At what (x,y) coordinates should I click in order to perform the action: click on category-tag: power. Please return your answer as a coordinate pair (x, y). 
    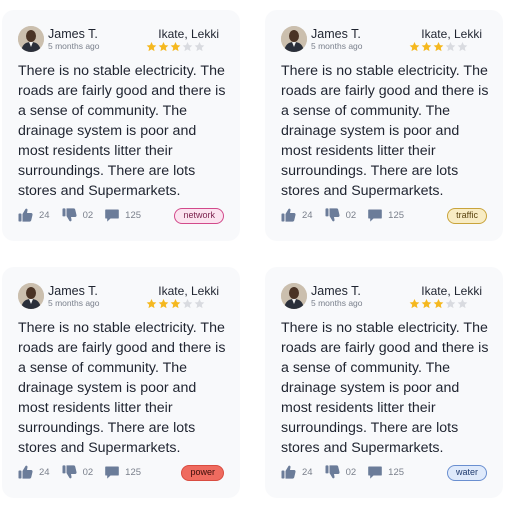
    Looking at the image, I should click on (202, 473).